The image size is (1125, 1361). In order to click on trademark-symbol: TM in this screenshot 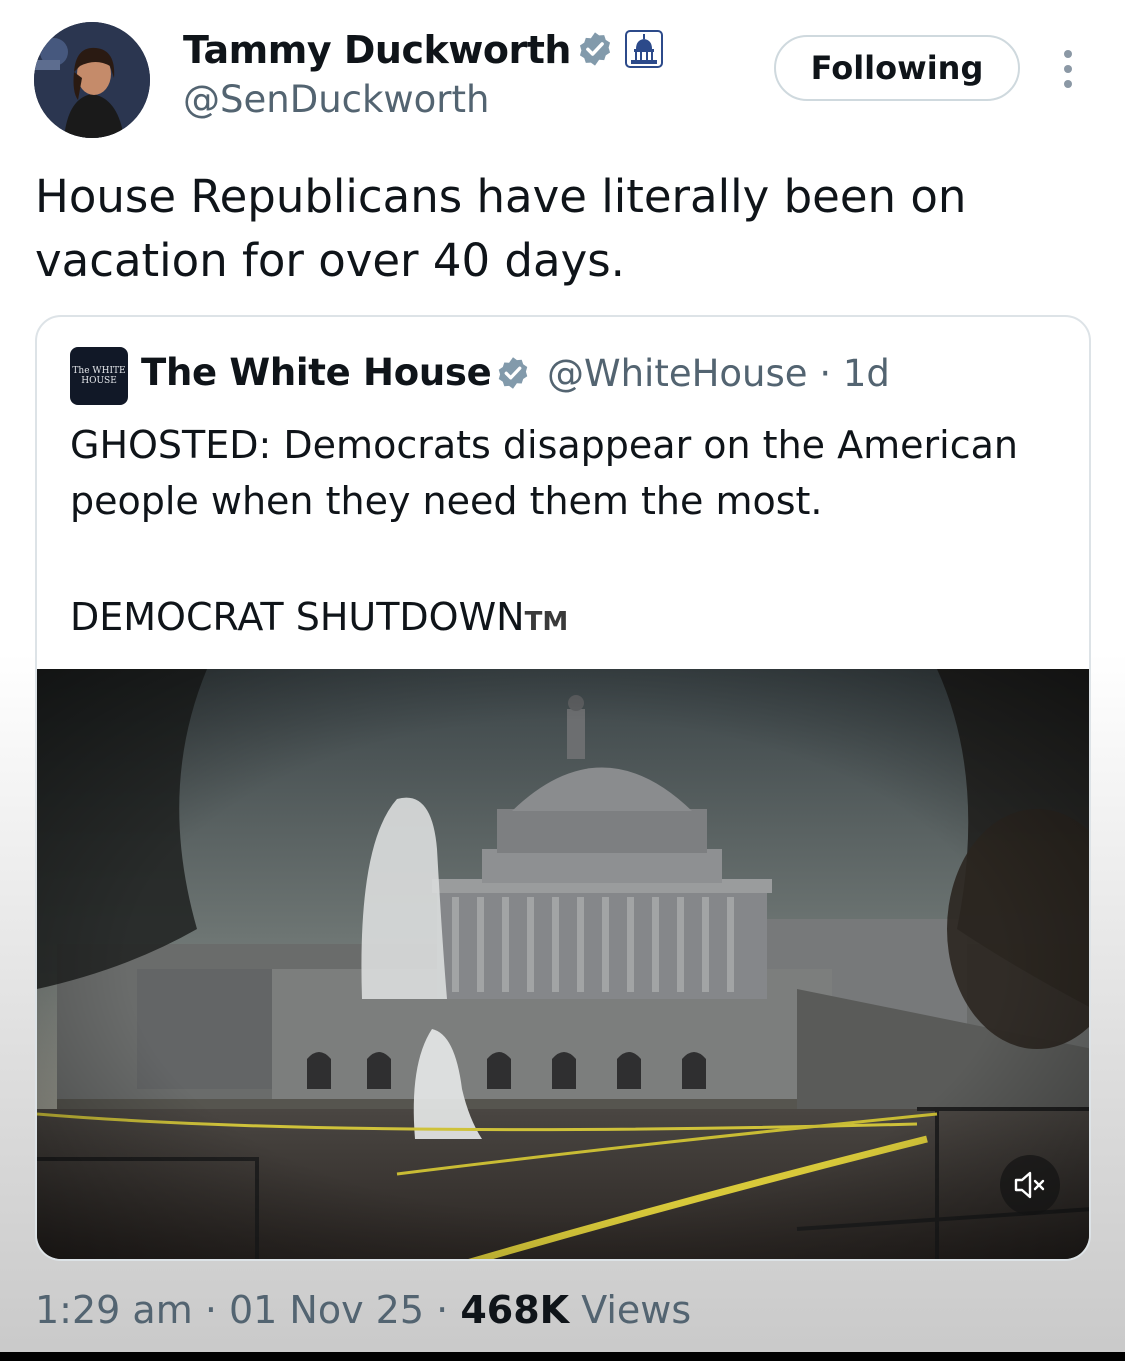, I will do `click(546, 622)`.